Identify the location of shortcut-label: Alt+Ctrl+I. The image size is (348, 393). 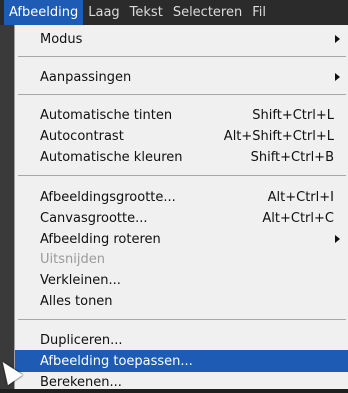
(300, 197).